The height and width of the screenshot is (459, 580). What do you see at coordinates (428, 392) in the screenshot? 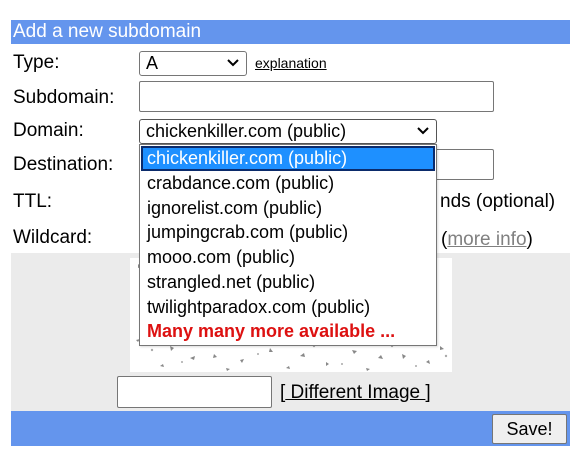
I see `bracket-close: ]` at bounding box center [428, 392].